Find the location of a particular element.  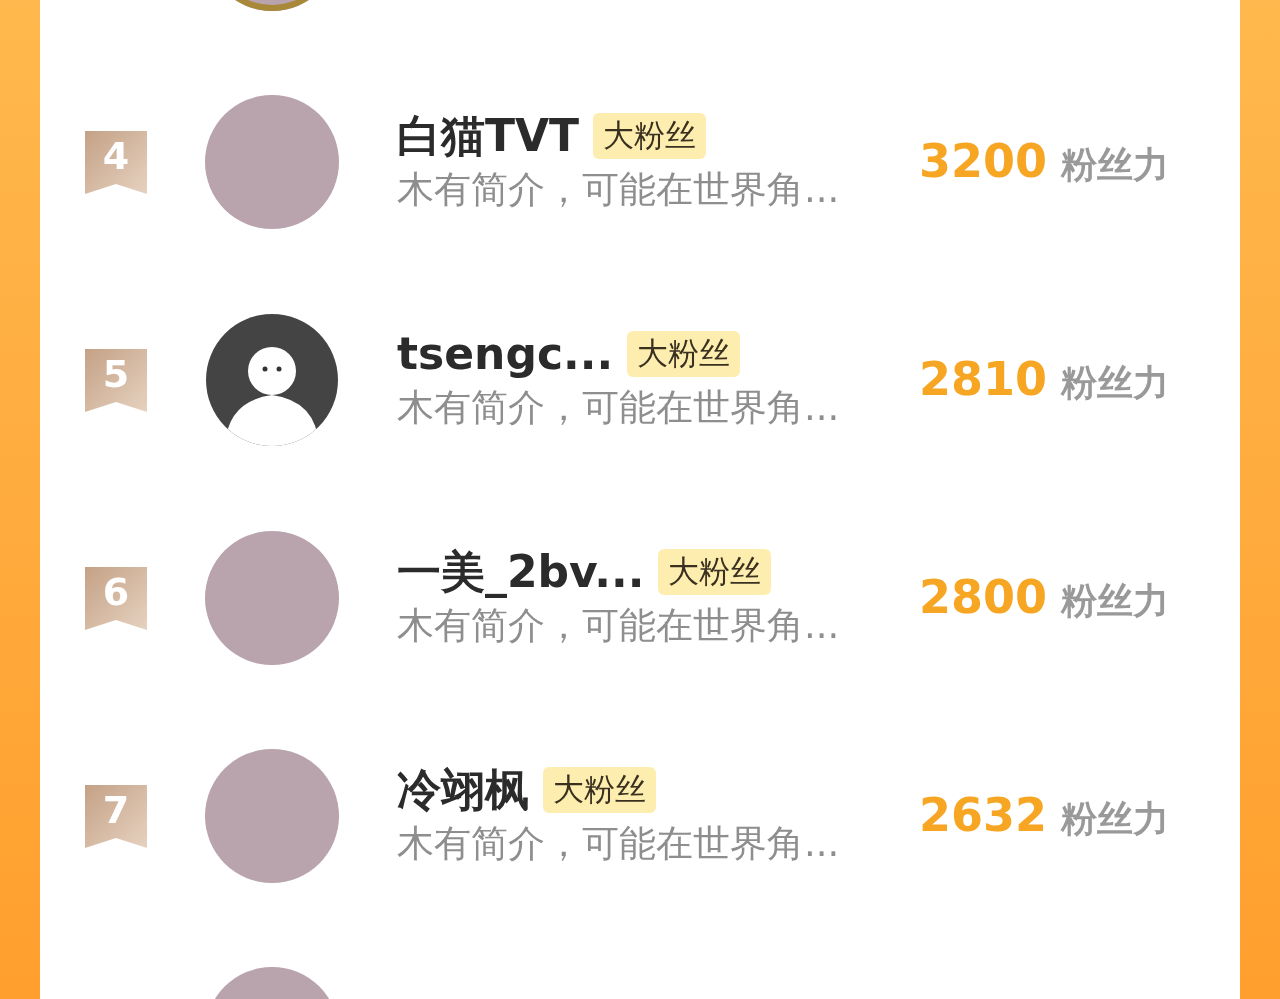

rank-ribbon: 6 is located at coordinates (116, 598).